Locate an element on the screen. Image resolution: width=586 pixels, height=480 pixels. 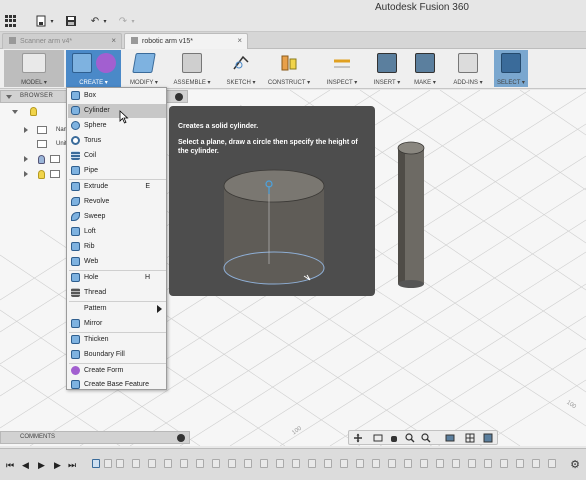
orbit-icon is located at coordinates (358, 438).